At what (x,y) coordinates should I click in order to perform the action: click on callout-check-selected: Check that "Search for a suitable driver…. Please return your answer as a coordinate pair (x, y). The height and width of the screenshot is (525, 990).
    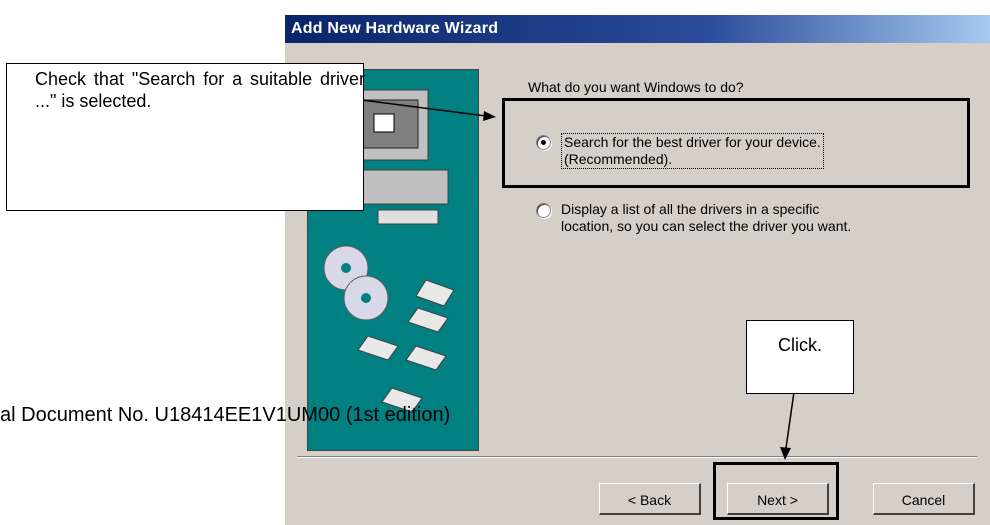
    Looking at the image, I should click on (185, 137).